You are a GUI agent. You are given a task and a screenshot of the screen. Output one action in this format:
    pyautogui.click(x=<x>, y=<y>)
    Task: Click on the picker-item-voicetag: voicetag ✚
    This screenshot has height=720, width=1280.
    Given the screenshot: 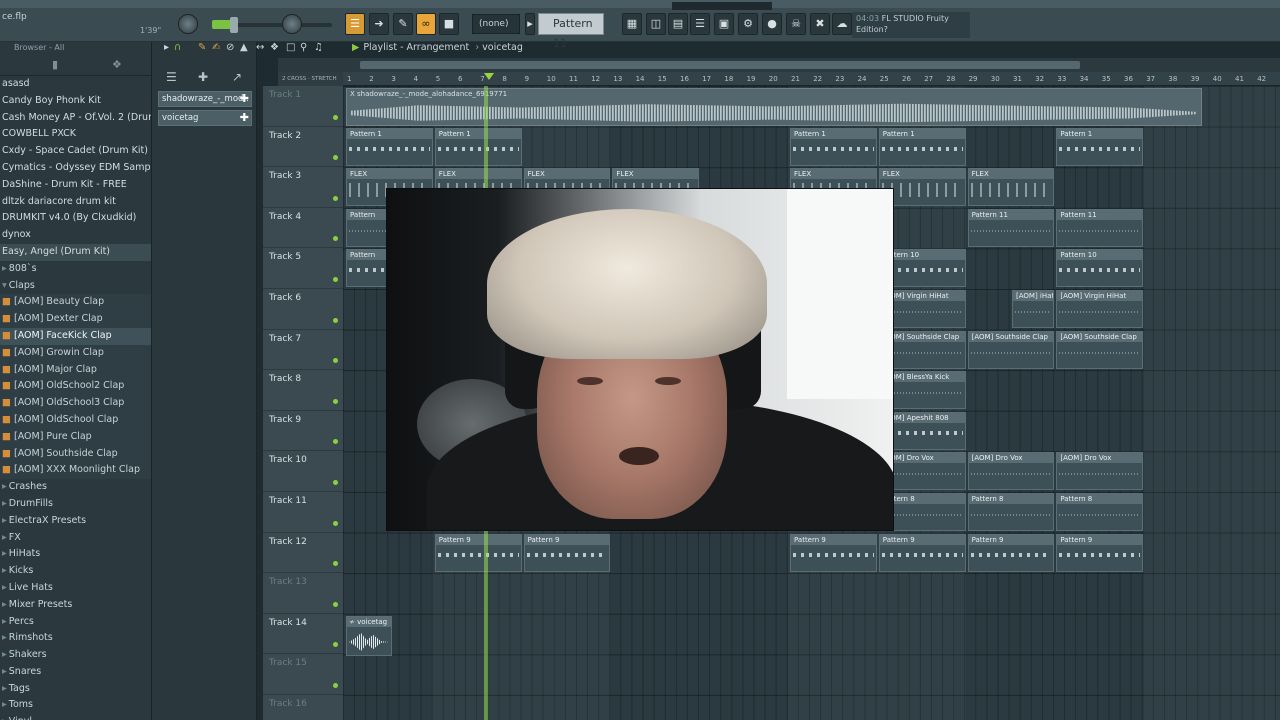 What is the action you would take?
    pyautogui.click(x=205, y=118)
    